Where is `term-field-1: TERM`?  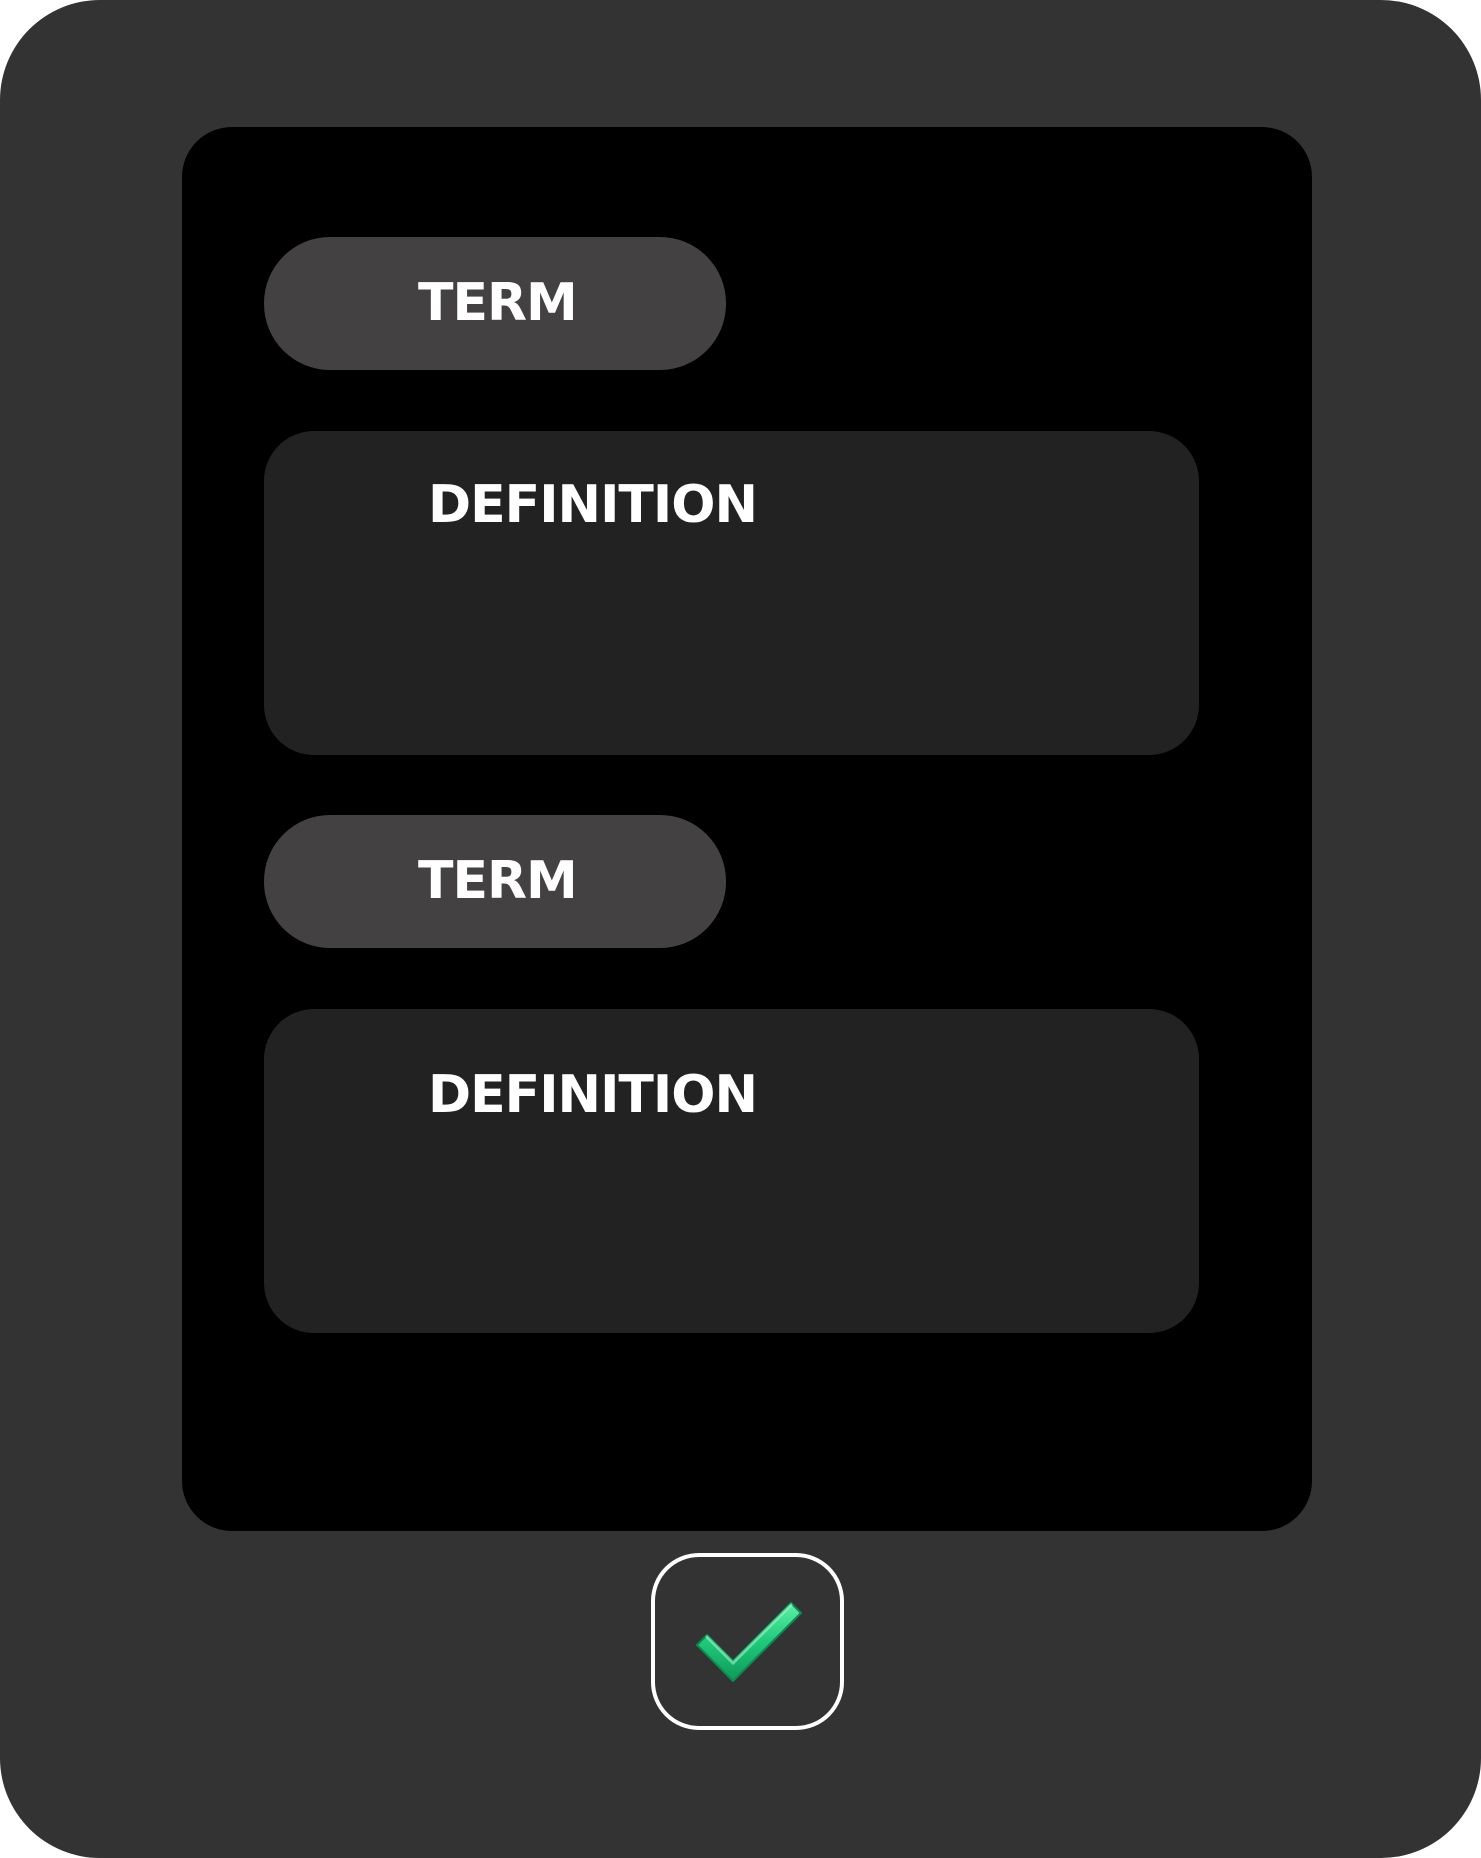 term-field-1: TERM is located at coordinates (495, 303).